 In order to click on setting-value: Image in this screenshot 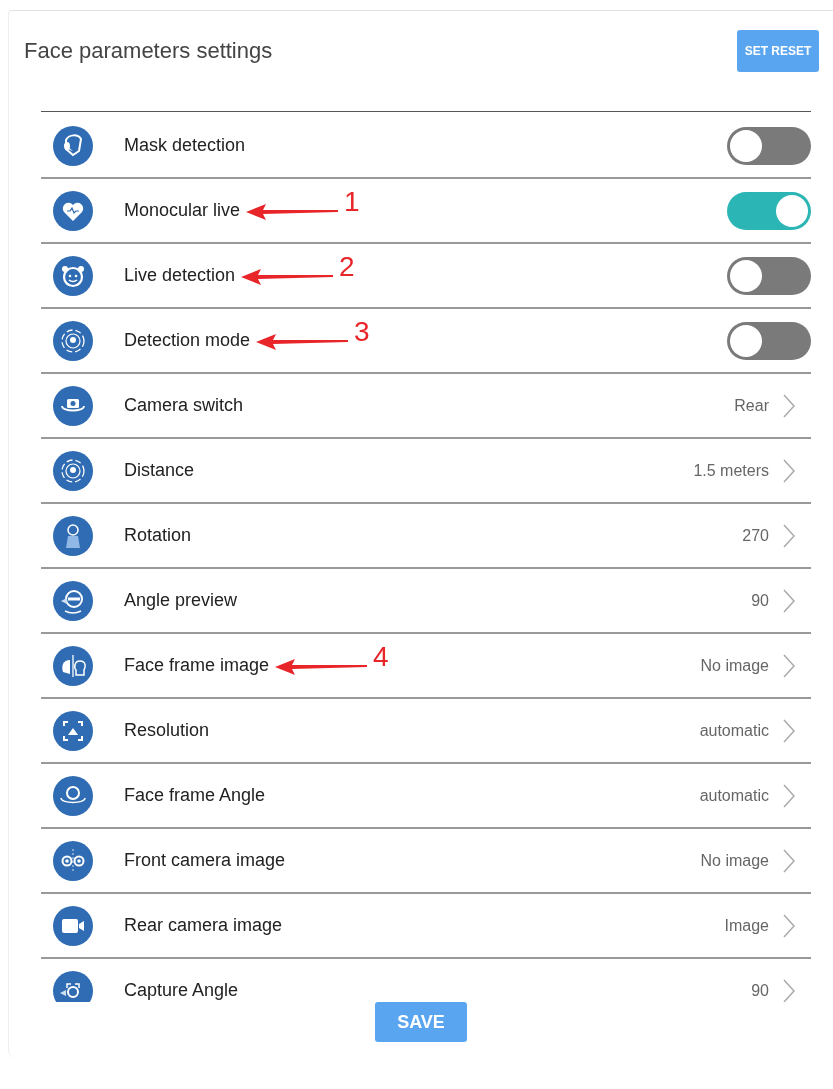, I will do `click(746, 925)`.